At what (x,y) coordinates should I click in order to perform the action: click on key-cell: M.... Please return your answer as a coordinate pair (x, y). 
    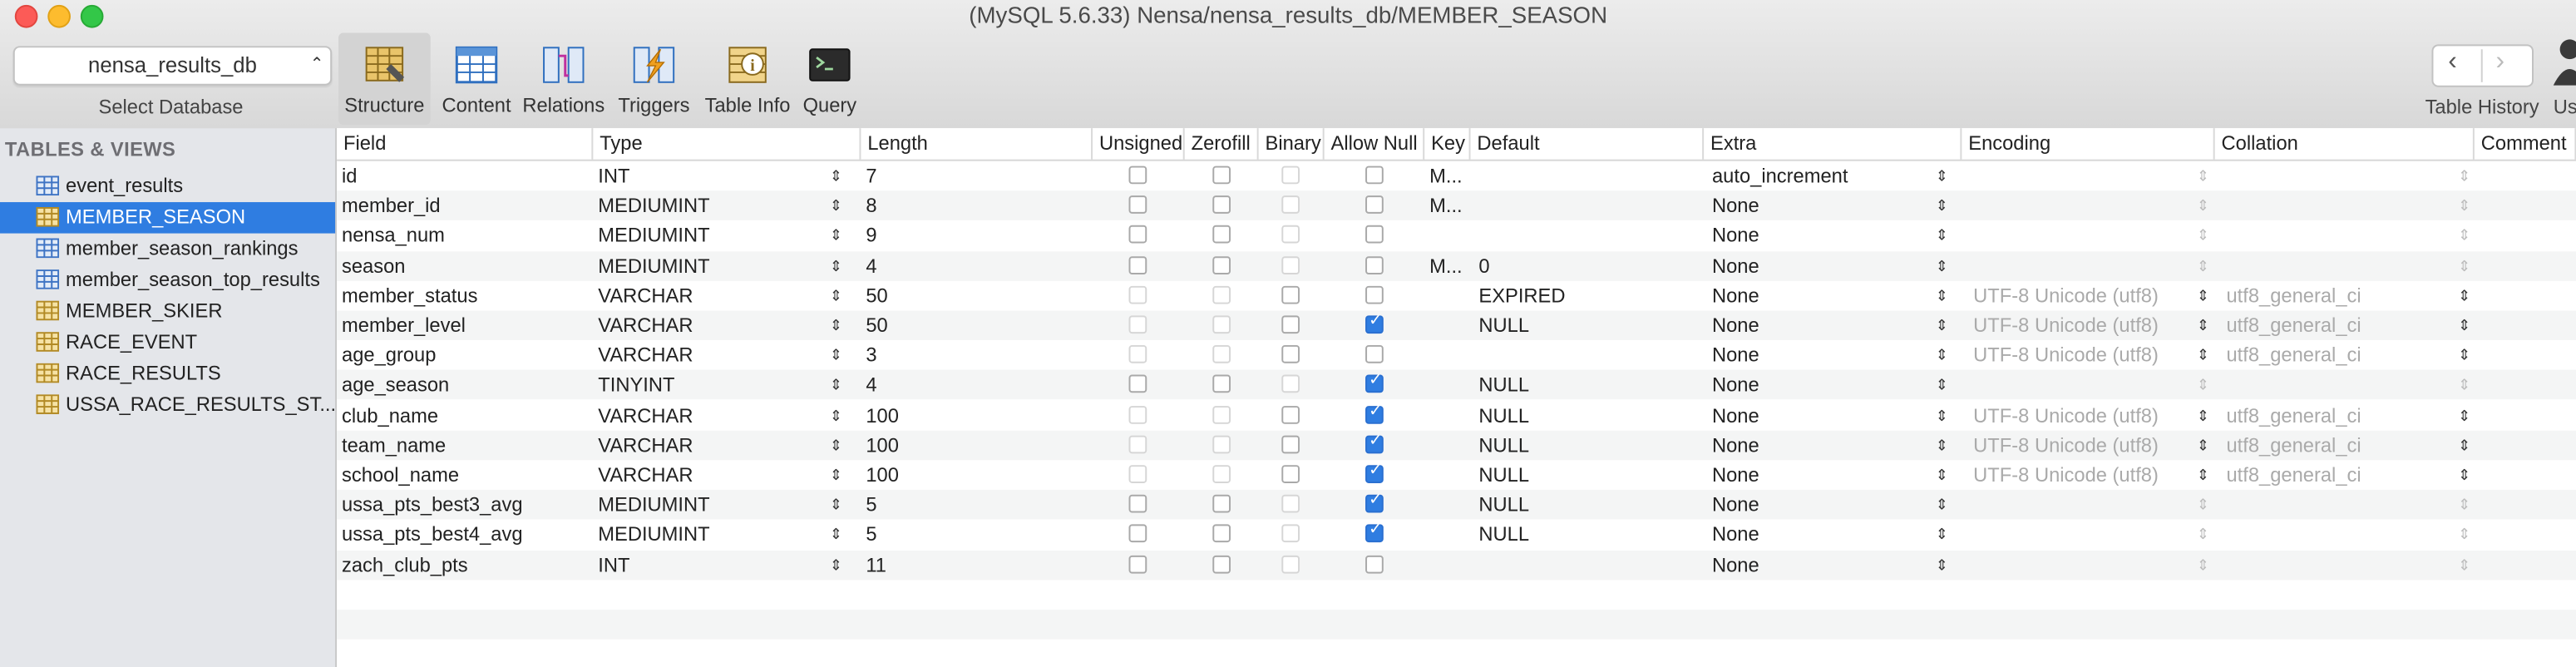
    Looking at the image, I should click on (1447, 206).